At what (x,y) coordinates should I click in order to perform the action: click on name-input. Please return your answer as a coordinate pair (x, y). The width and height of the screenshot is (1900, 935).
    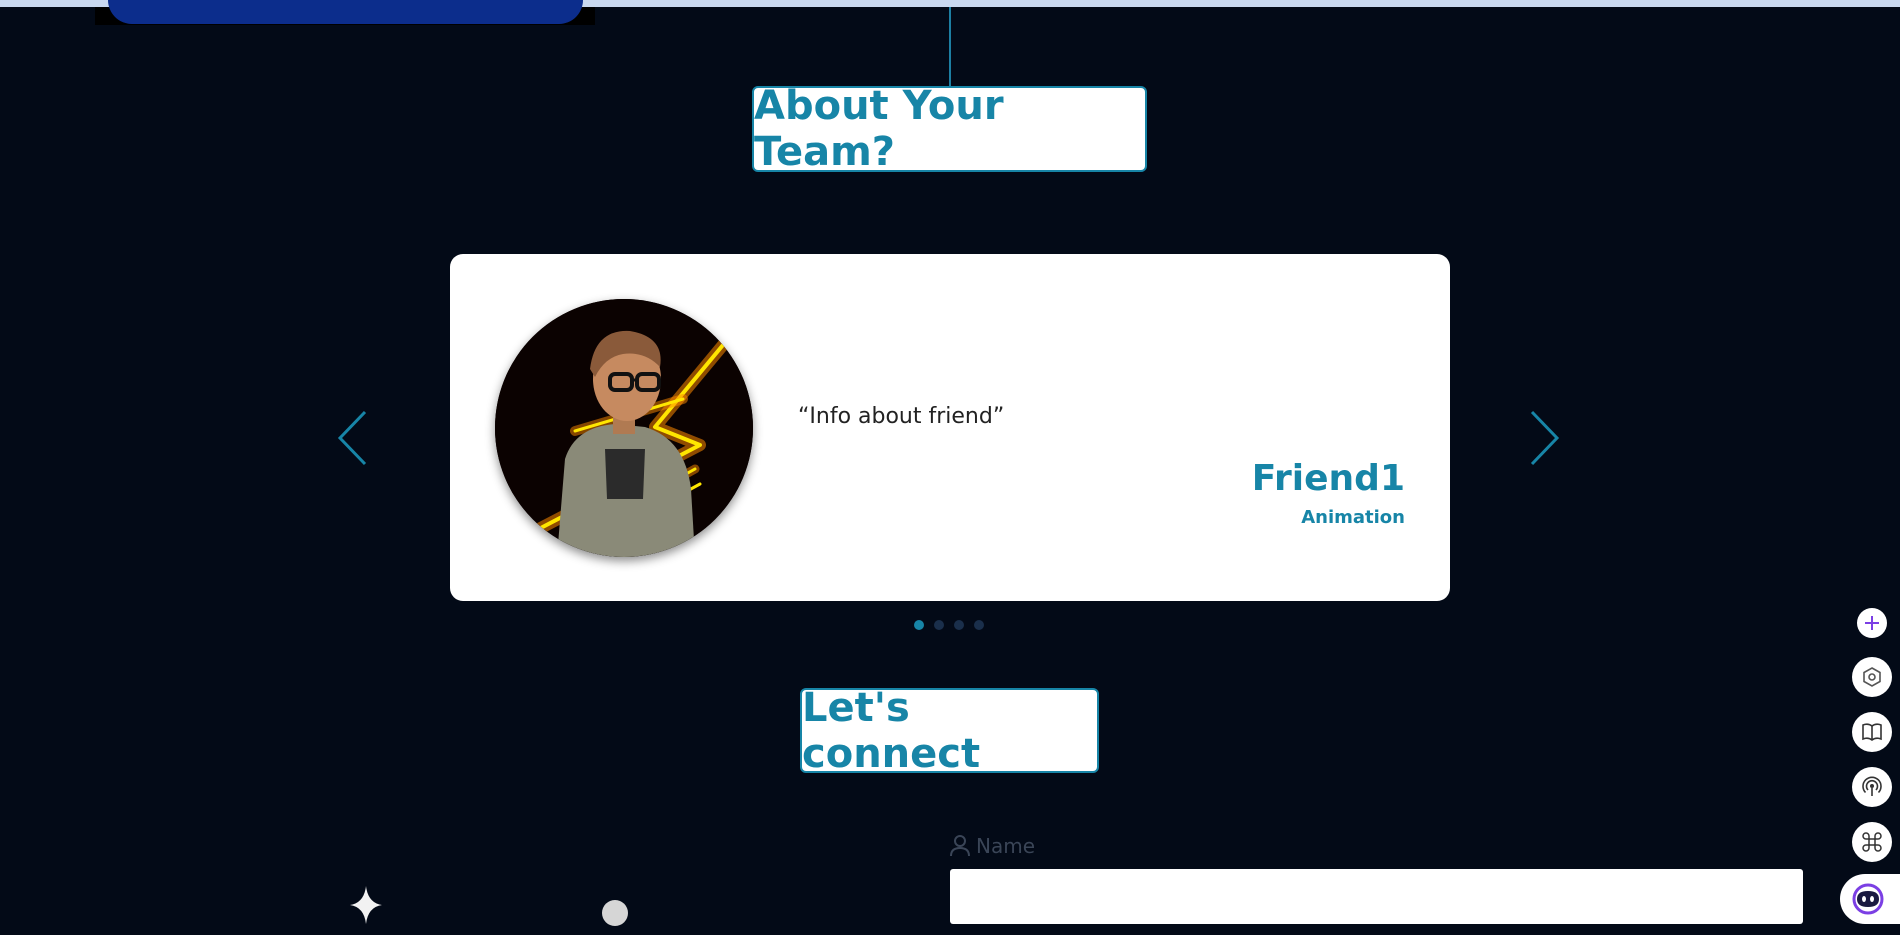
    Looking at the image, I should click on (1376, 896).